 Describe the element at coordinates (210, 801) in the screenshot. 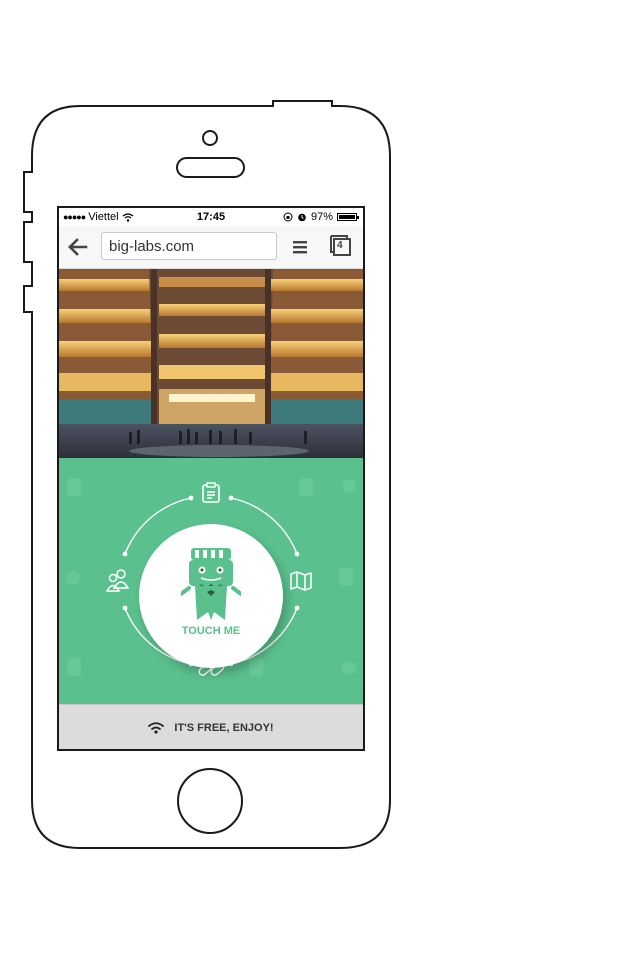

I see `home-button` at that location.